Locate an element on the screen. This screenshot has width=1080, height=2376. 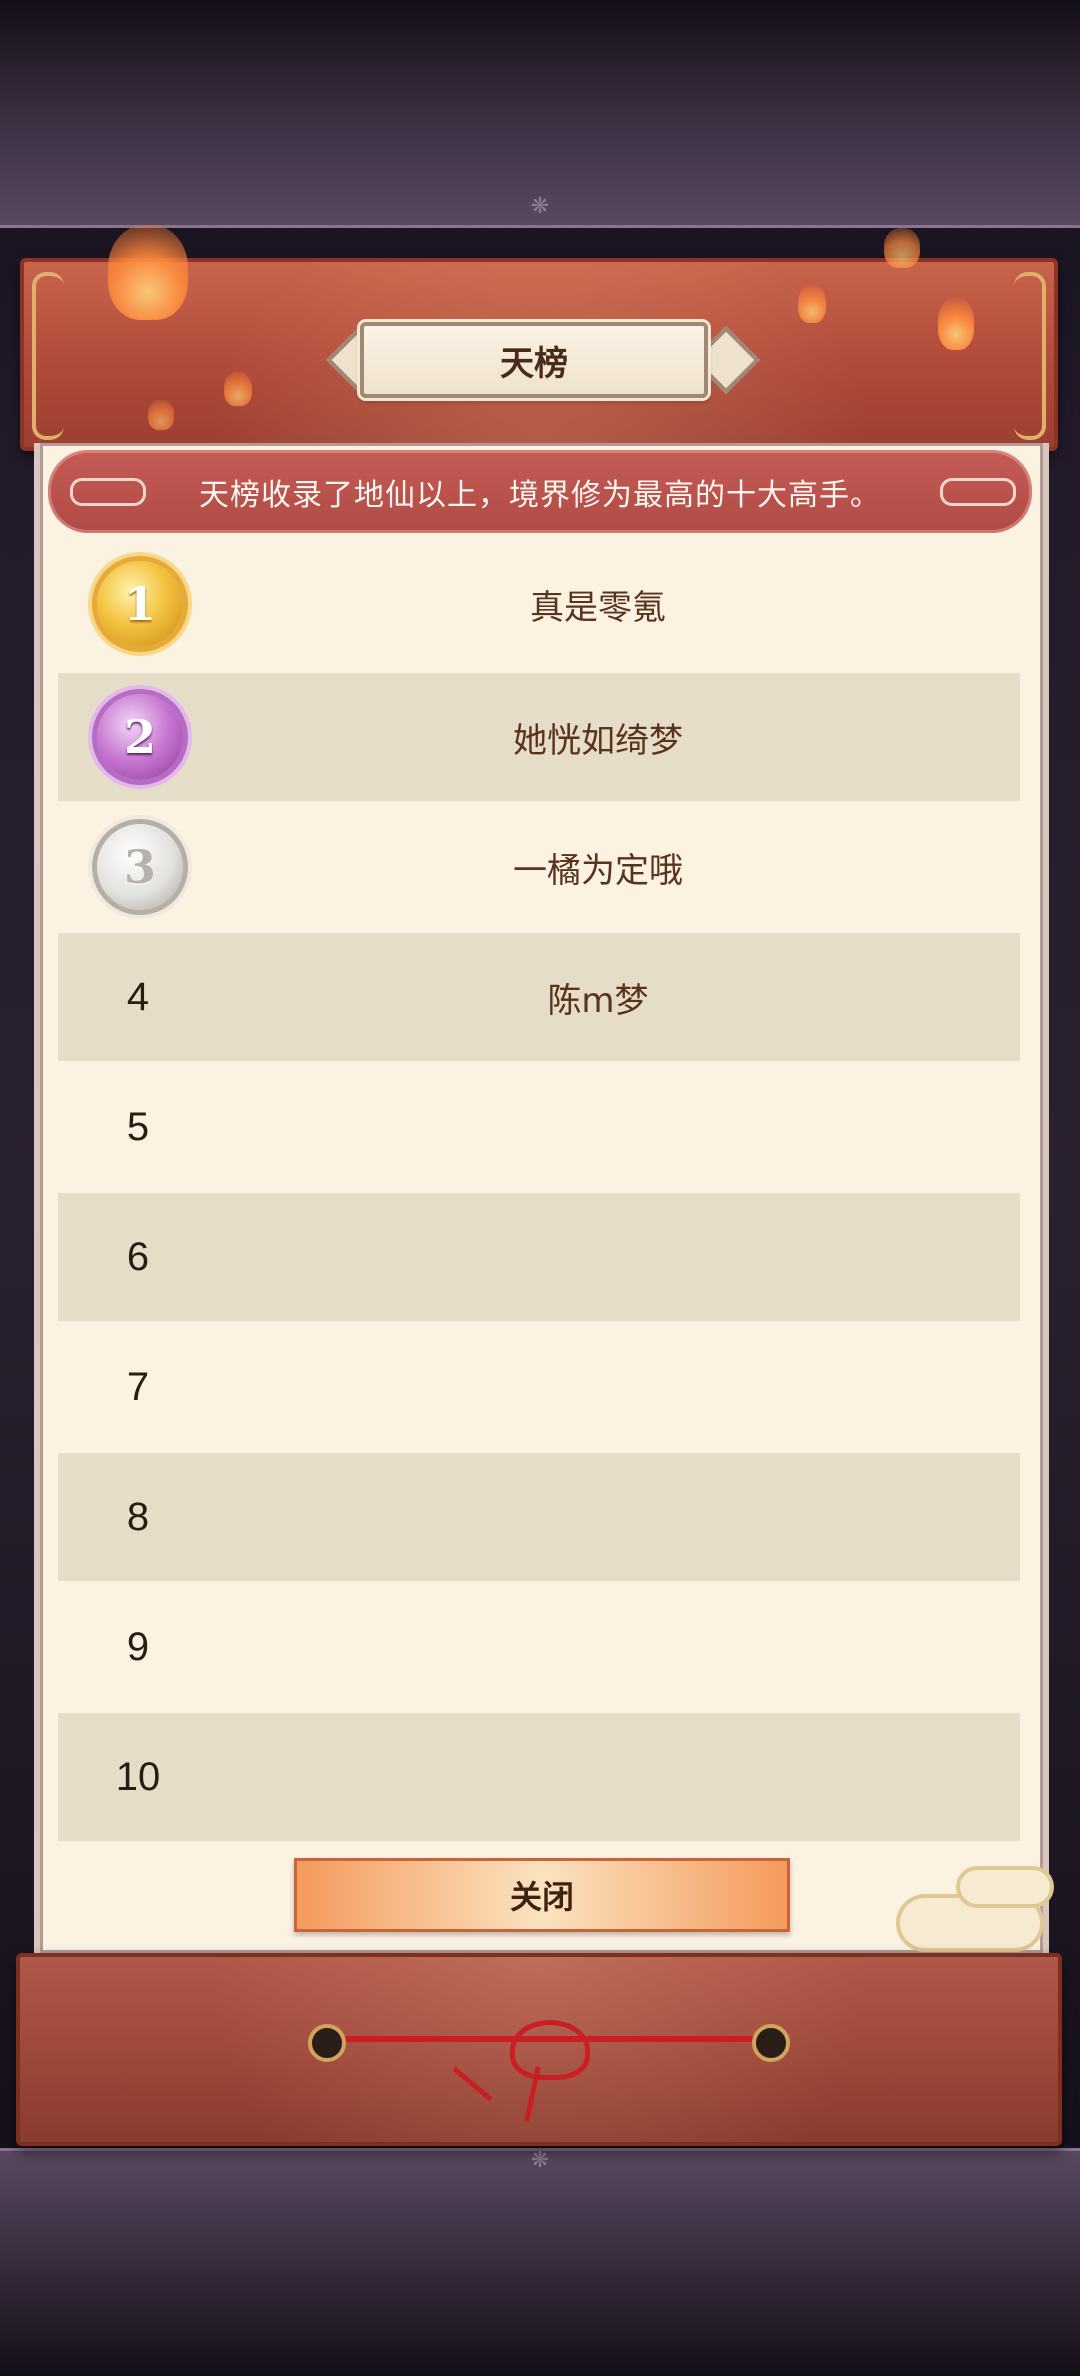
ranking-row-8: 8 is located at coordinates (539, 1517).